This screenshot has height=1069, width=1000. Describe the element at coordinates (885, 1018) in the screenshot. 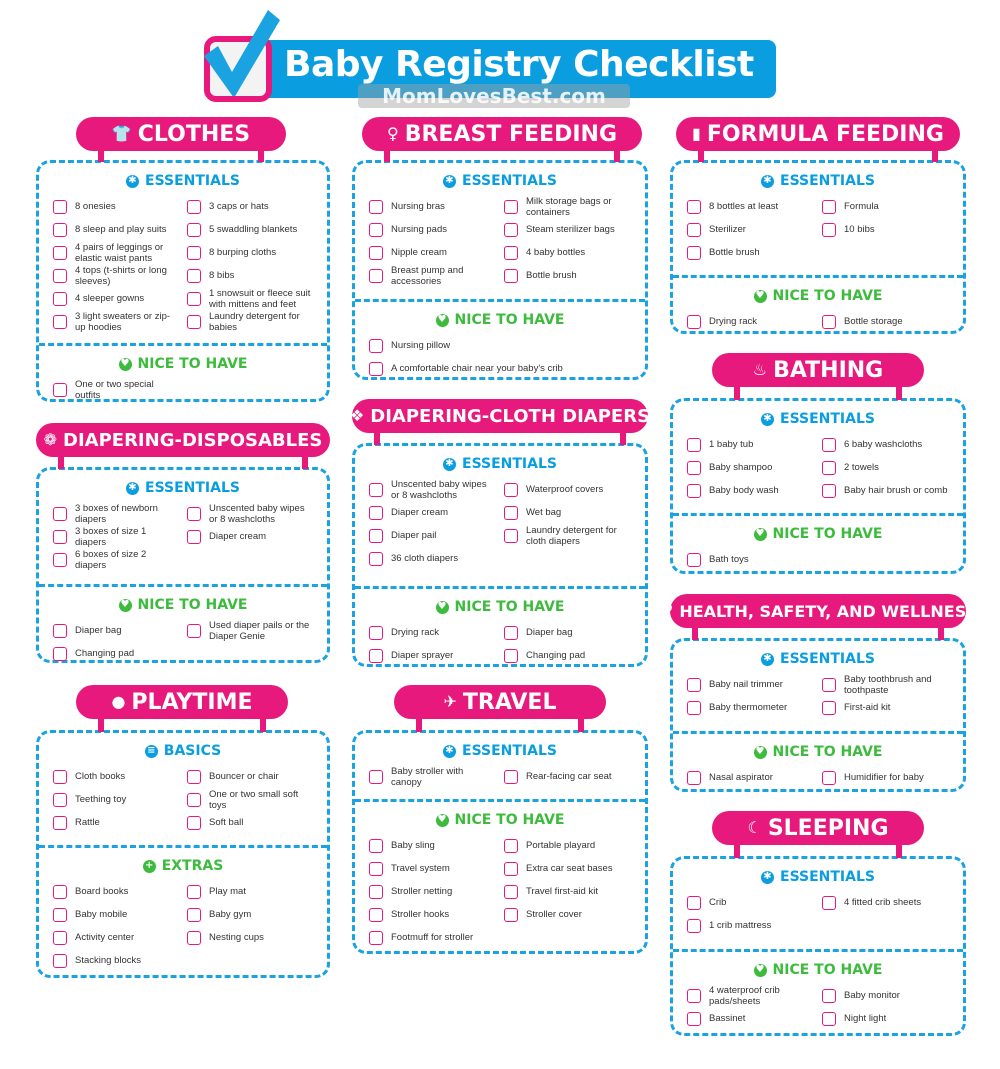

I see `checklist-item: Night light` at that location.